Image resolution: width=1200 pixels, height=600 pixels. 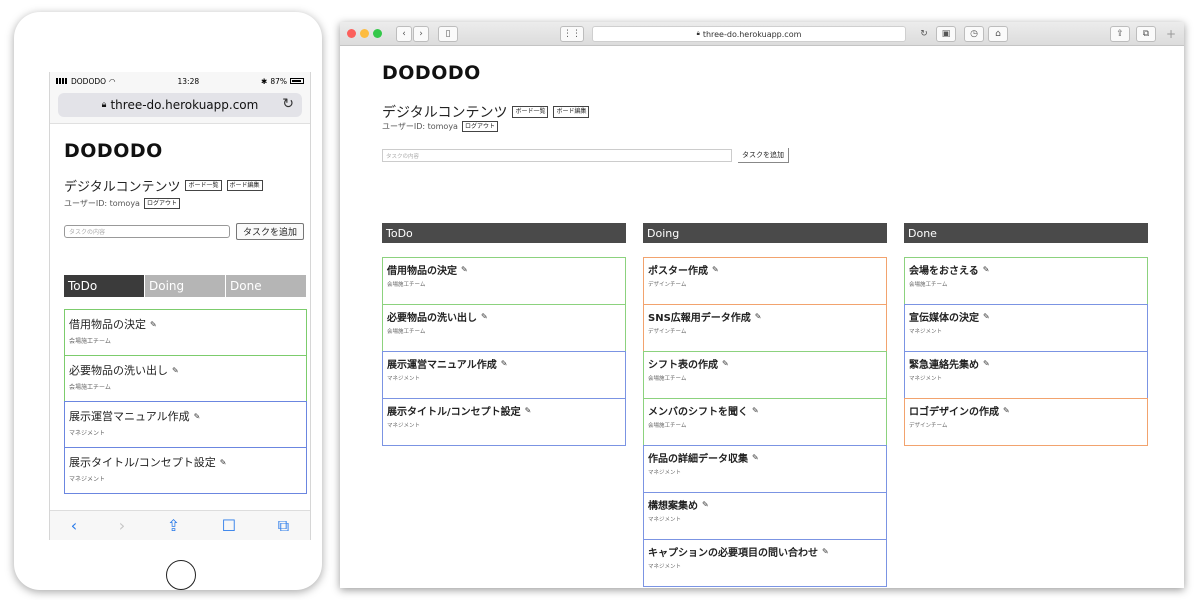 I want to click on task-title: 構想案集め, so click(x=673, y=506).